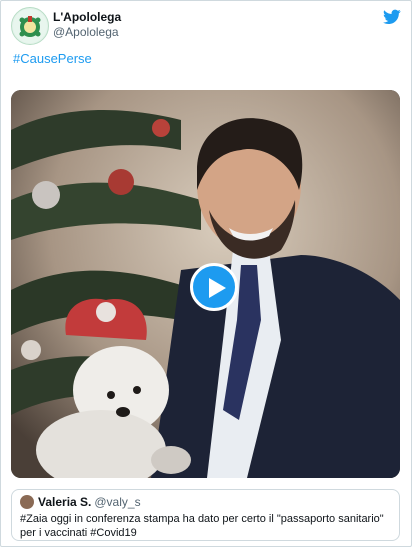  I want to click on quoted-tweet-header: Valeria S. @valy_s, so click(80, 502).